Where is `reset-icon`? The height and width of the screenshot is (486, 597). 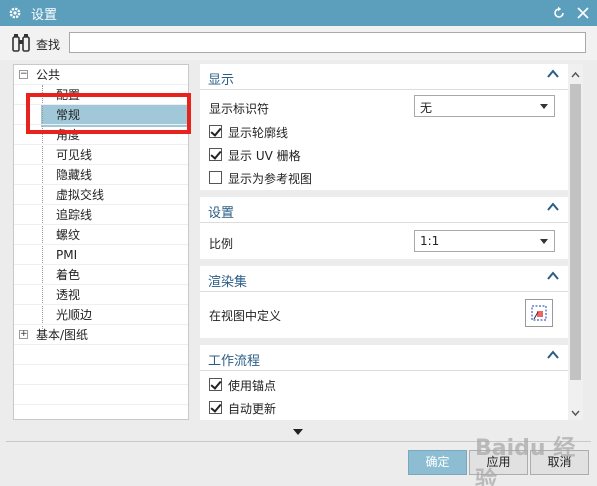
reset-icon is located at coordinates (559, 13).